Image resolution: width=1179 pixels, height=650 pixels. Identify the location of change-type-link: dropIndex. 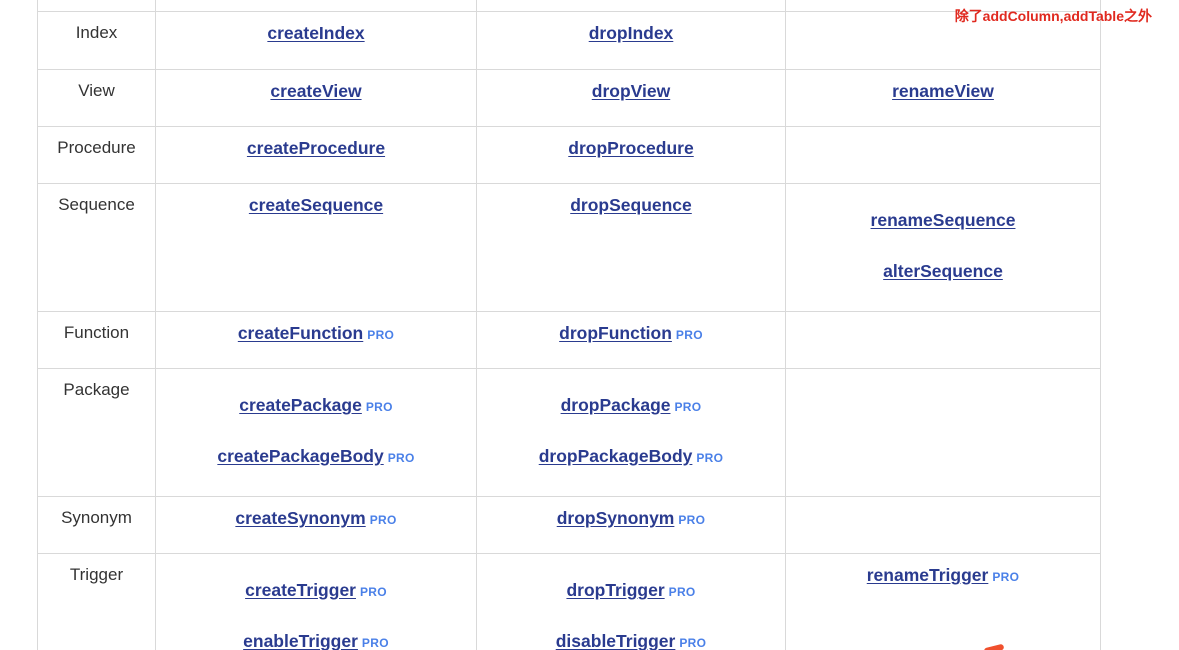
(631, 33).